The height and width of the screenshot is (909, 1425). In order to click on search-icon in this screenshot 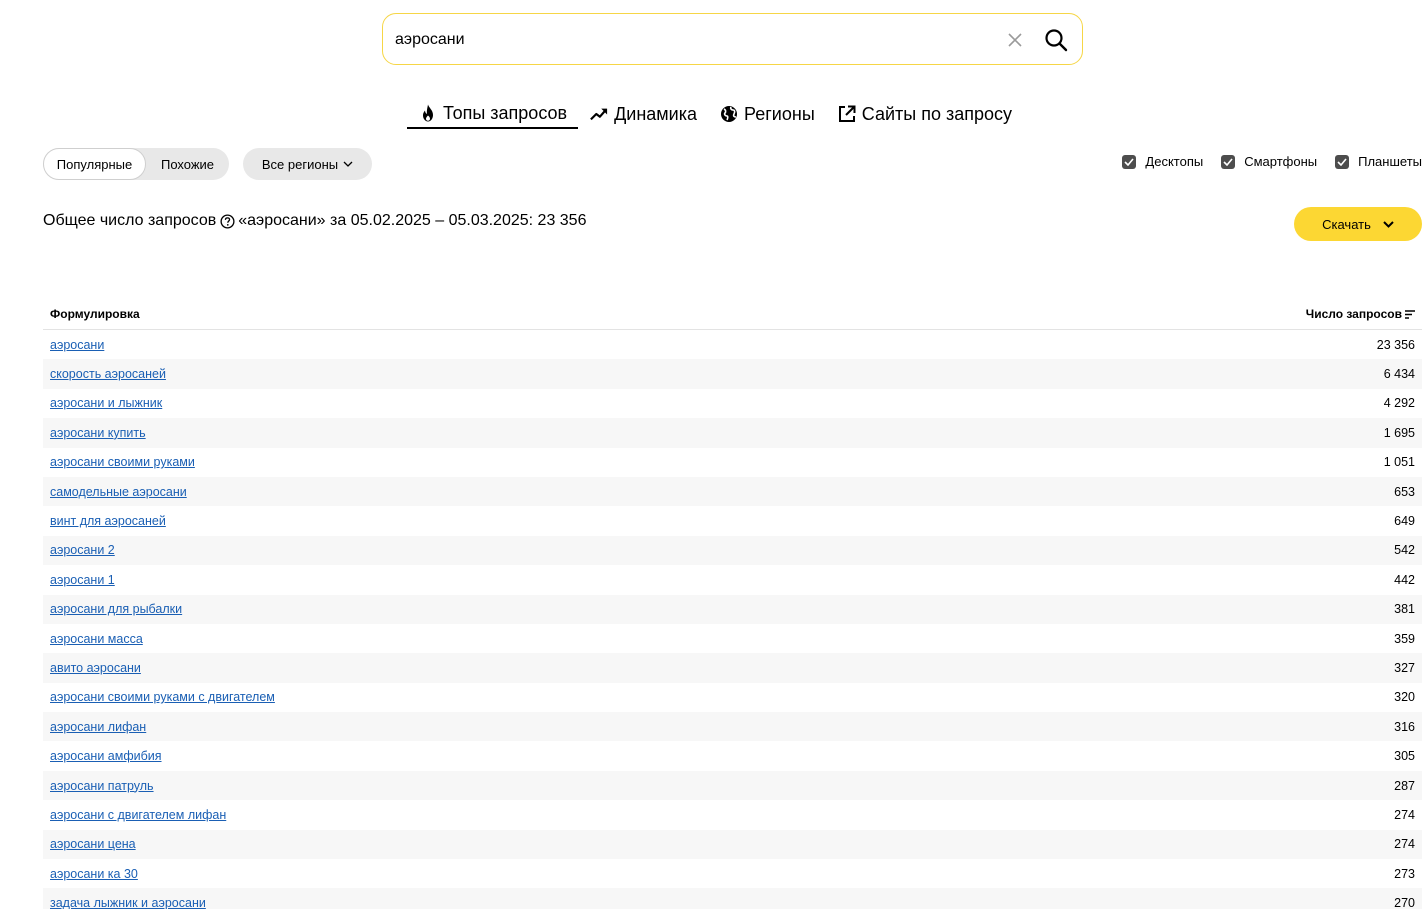, I will do `click(1056, 40)`.